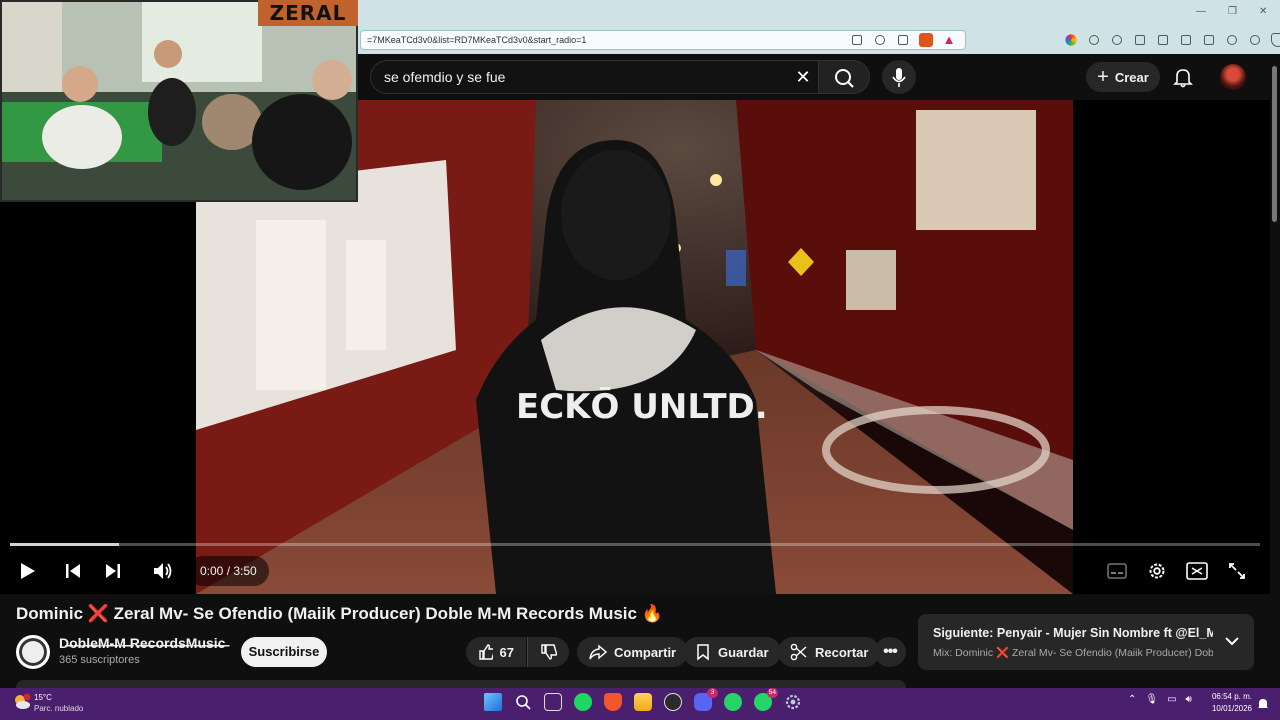 This screenshot has width=1280, height=720. What do you see at coordinates (772, 693) in the screenshot?
I see `whatsapp-badge: 54` at bounding box center [772, 693].